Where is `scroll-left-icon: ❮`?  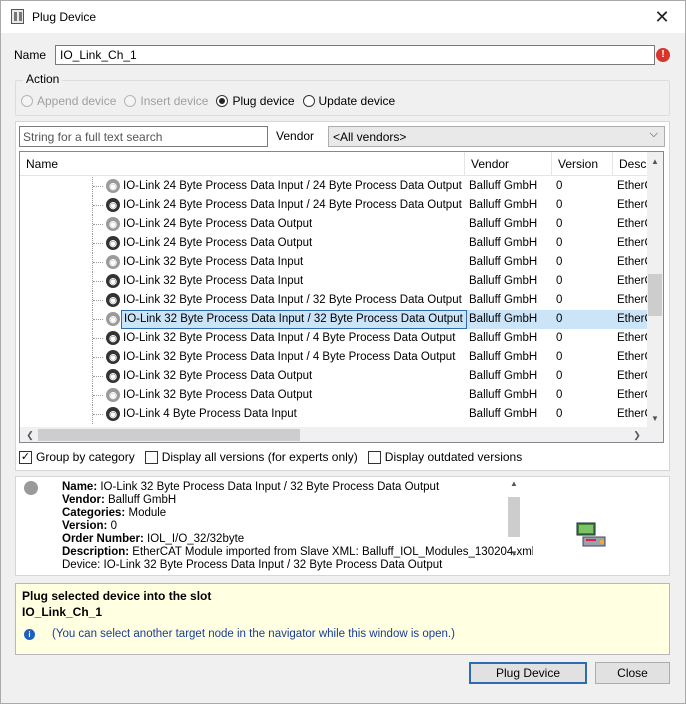
scroll-left-icon: ❮ is located at coordinates (30, 434).